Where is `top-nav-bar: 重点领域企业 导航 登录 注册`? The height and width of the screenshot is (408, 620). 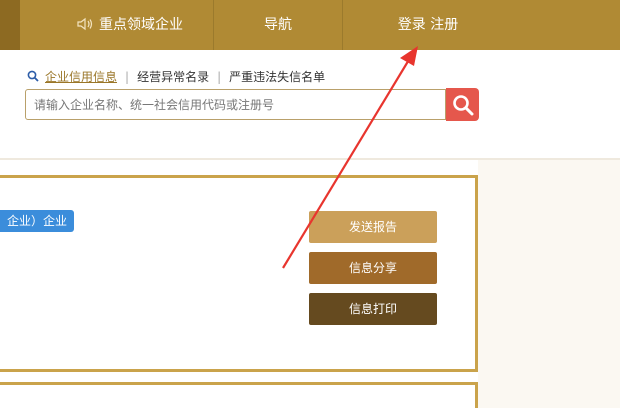 top-nav-bar: 重点领域企业 导航 登录 注册 is located at coordinates (310, 25).